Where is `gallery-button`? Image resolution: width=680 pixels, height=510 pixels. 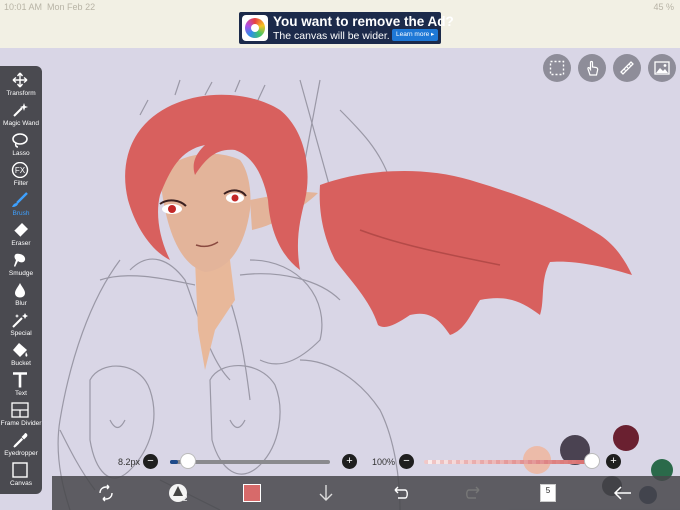
gallery-button is located at coordinates (662, 68).